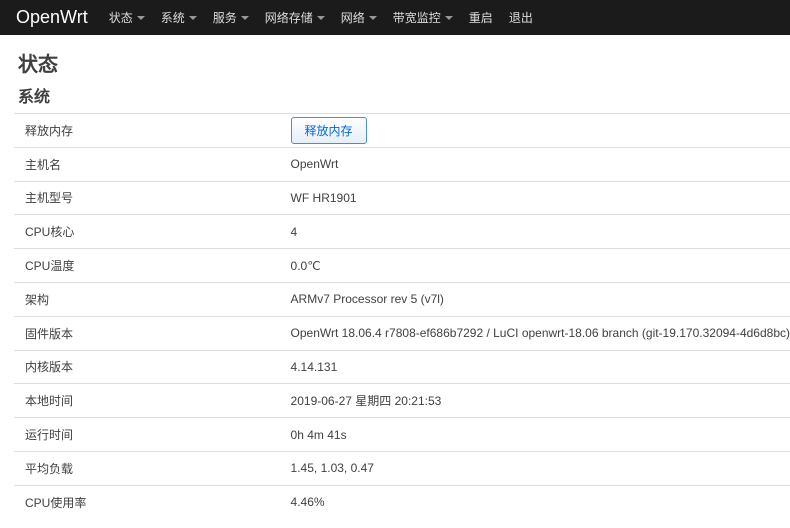  Describe the element at coordinates (402, 164) in the screenshot. I see `table-row: 主机名 OpenWrt` at that location.